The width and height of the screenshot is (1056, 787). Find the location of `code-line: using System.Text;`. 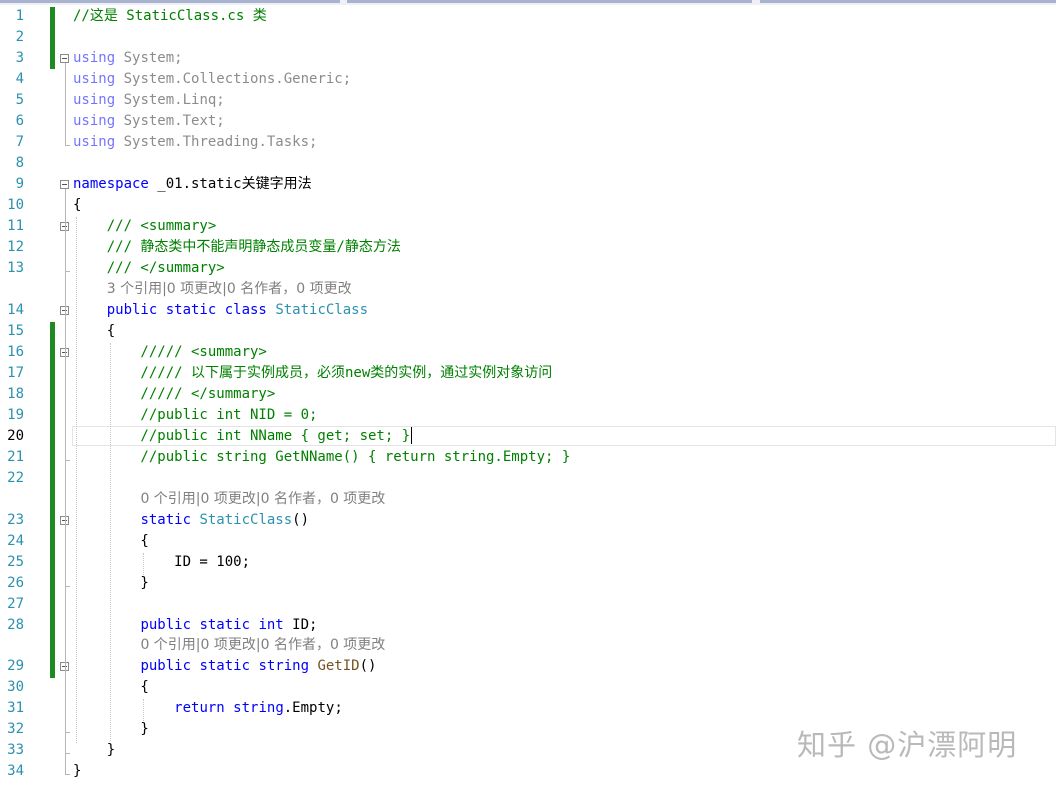

code-line: using System.Text; is located at coordinates (149, 121).